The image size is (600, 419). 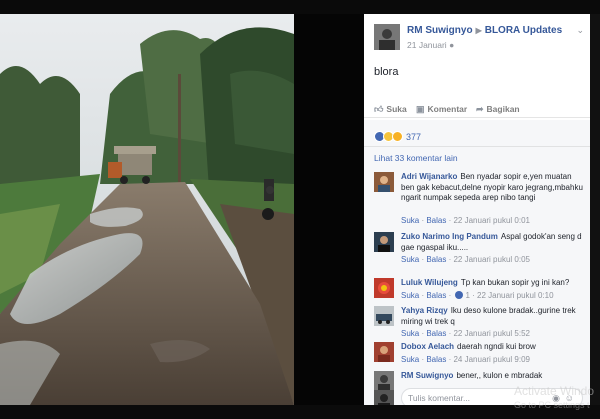 What do you see at coordinates (429, 176) in the screenshot?
I see `commenter-name: Adri Wijanarko` at bounding box center [429, 176].